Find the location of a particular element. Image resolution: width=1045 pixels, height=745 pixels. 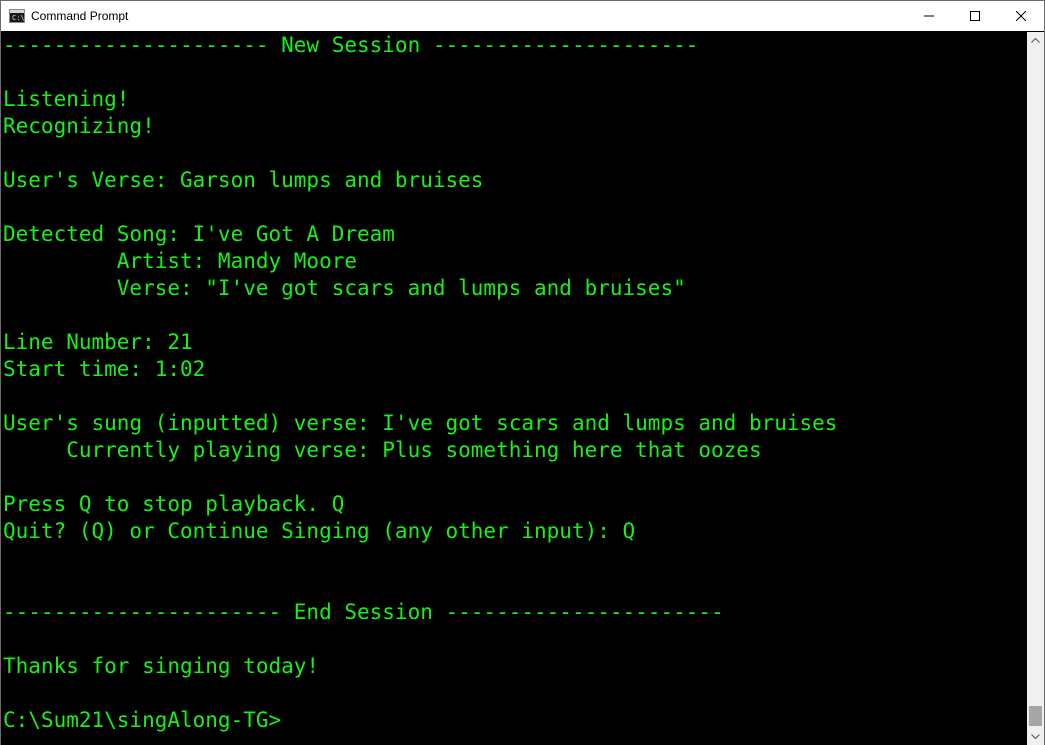

console-line: Listening! is located at coordinates (66, 99).